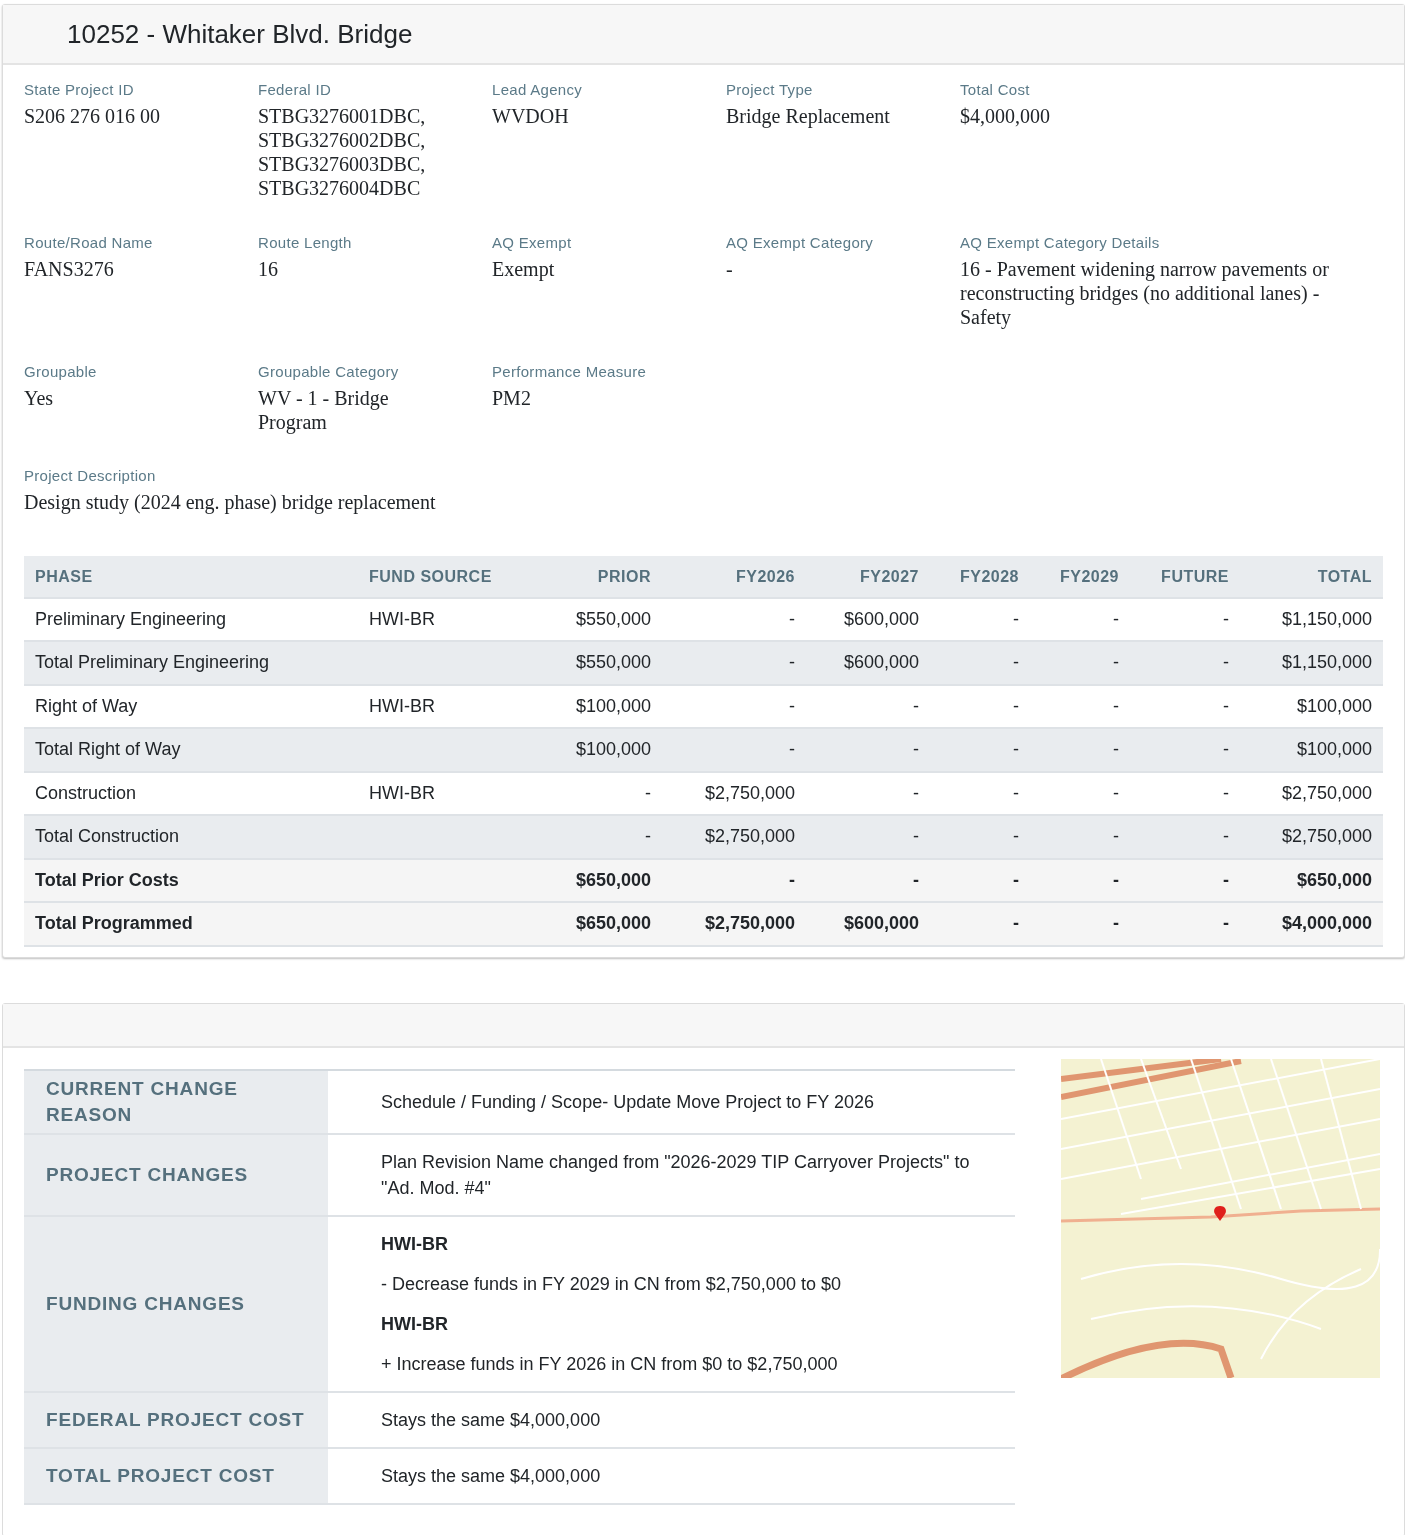 Image resolution: width=1405 pixels, height=1535 pixels. Describe the element at coordinates (512, 397) in the screenshot. I see `field-value: PM2` at that location.